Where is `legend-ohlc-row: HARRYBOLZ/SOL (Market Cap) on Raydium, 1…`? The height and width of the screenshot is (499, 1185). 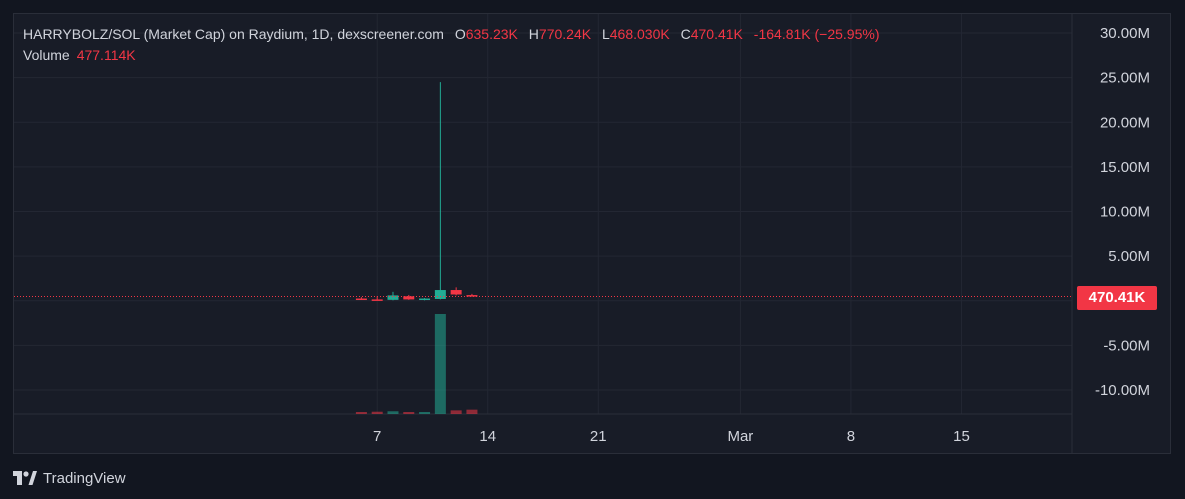 legend-ohlc-row: HARRYBOLZ/SOL (Market Cap) on Raydium, 1… is located at coordinates (451, 34).